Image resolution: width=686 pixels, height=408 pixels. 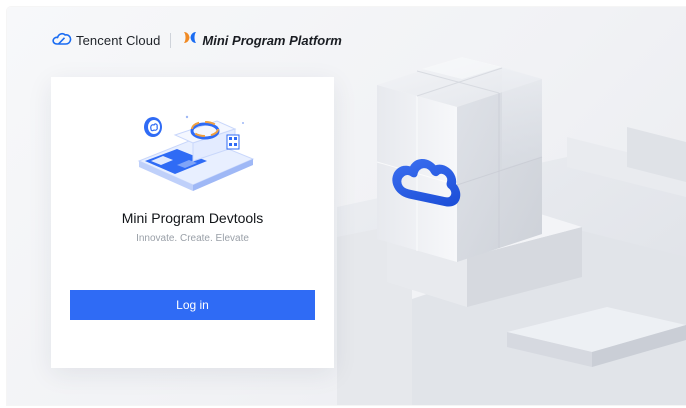 I want to click on tencent-cloud-icon, so click(x=62, y=40).